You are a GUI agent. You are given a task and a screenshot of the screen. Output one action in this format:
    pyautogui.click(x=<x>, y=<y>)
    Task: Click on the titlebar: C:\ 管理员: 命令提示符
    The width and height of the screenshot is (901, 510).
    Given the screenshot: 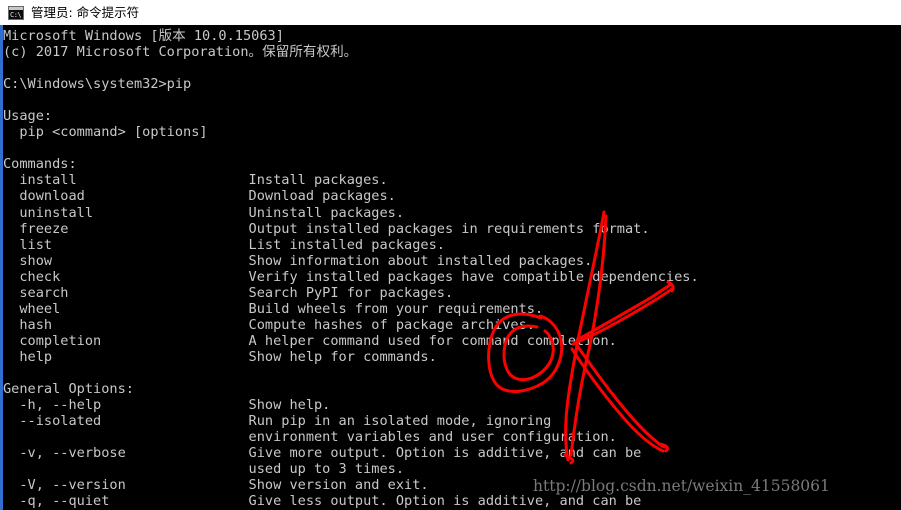 What is the action you would take?
    pyautogui.click(x=450, y=12)
    